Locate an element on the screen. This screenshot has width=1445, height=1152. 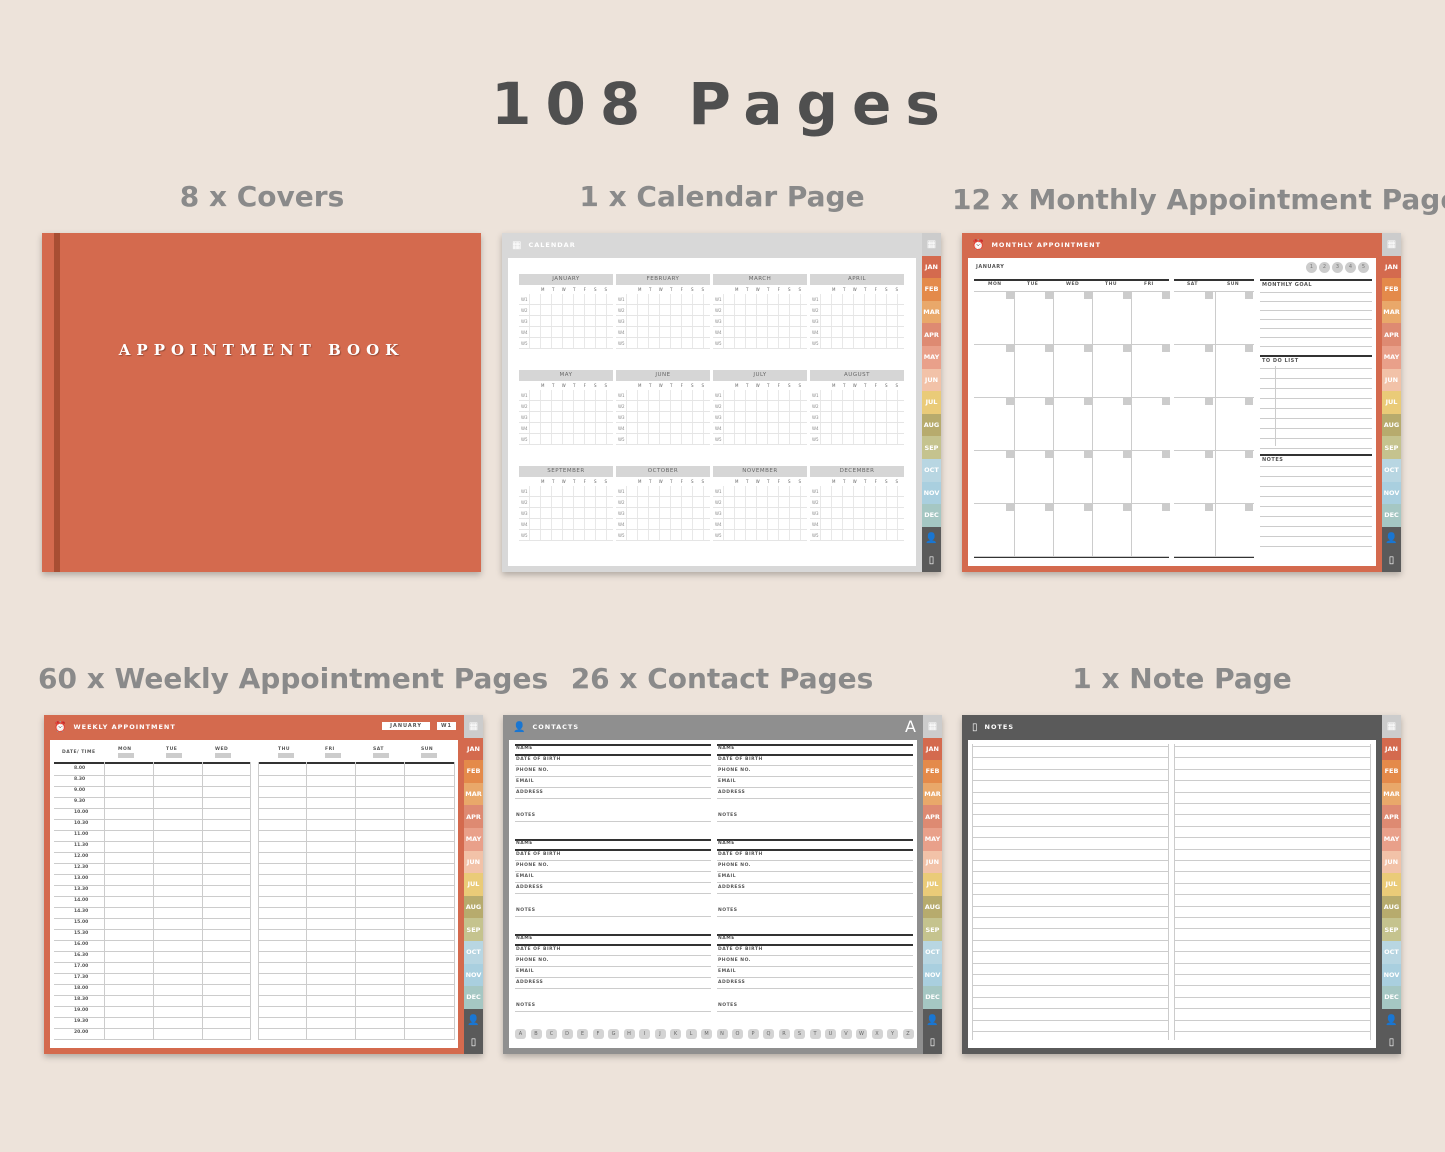
alphabet-tab: T is located at coordinates (815, 1034).